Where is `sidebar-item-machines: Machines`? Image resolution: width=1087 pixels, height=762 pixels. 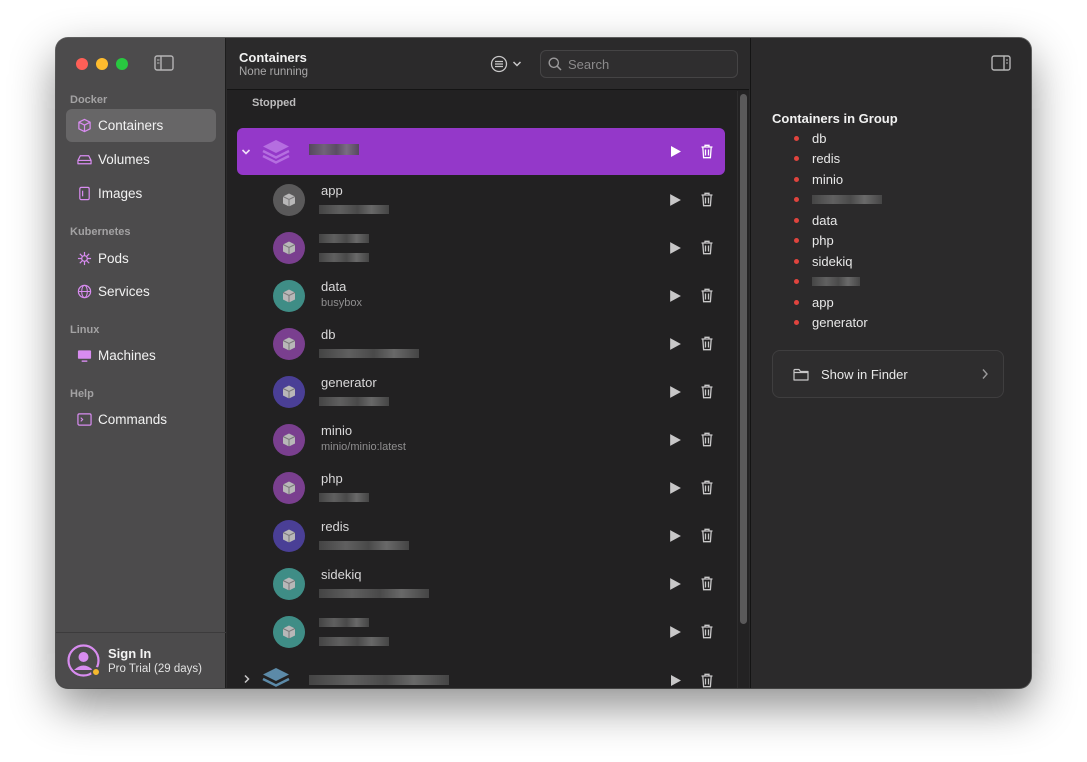 sidebar-item-machines: Machines is located at coordinates (141, 355).